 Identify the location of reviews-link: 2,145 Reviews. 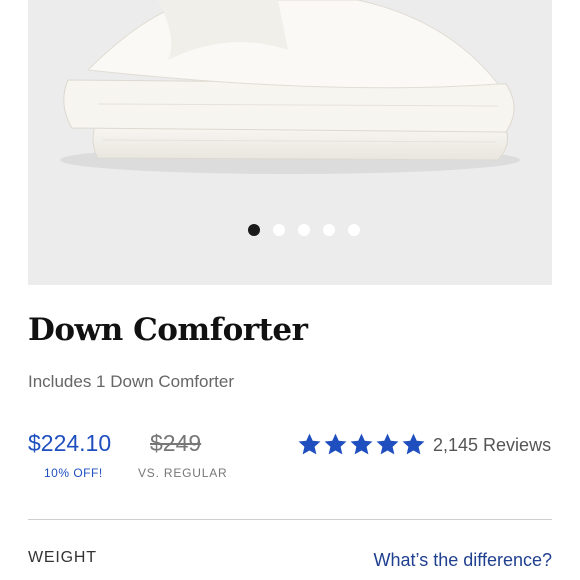
(492, 445).